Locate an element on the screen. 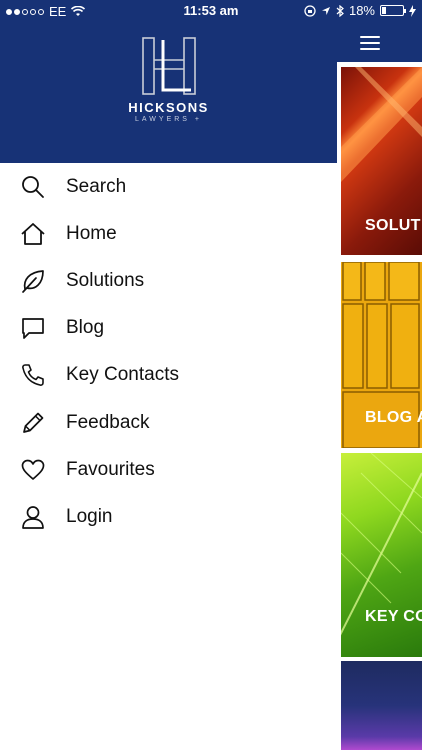 The height and width of the screenshot is (750, 422). tile-key-contacts-image is located at coordinates (381, 544).